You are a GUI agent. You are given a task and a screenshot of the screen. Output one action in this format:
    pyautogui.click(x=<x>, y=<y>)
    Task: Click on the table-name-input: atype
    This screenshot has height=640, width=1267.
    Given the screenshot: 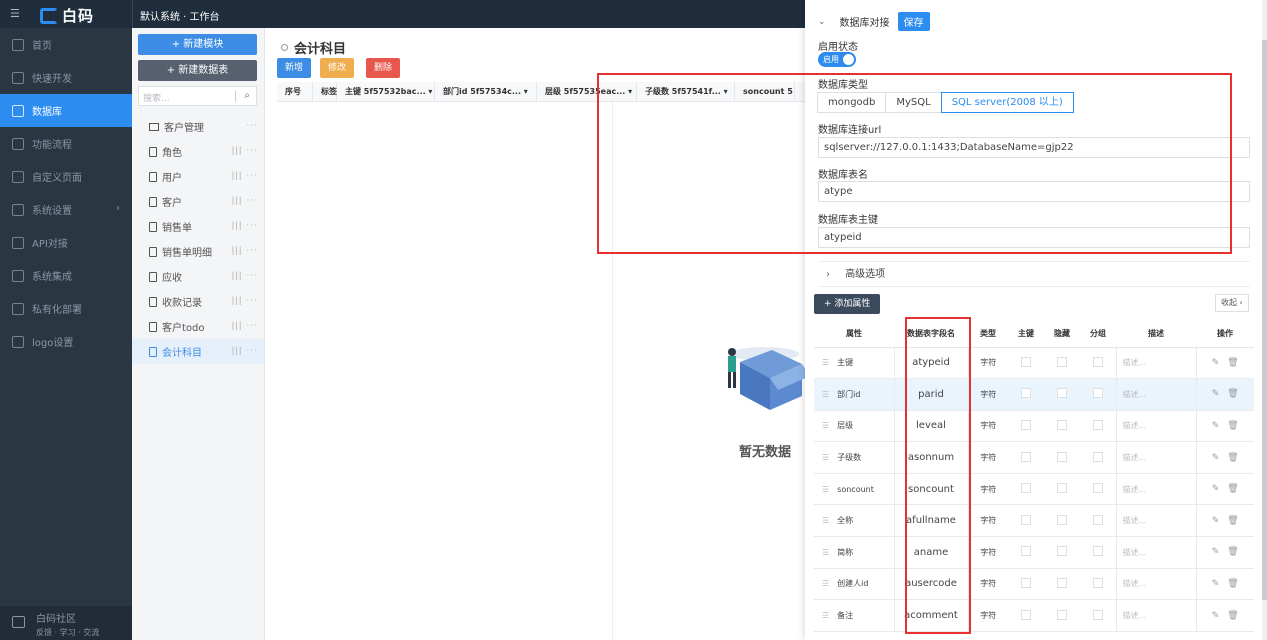 What is the action you would take?
    pyautogui.click(x=1034, y=191)
    